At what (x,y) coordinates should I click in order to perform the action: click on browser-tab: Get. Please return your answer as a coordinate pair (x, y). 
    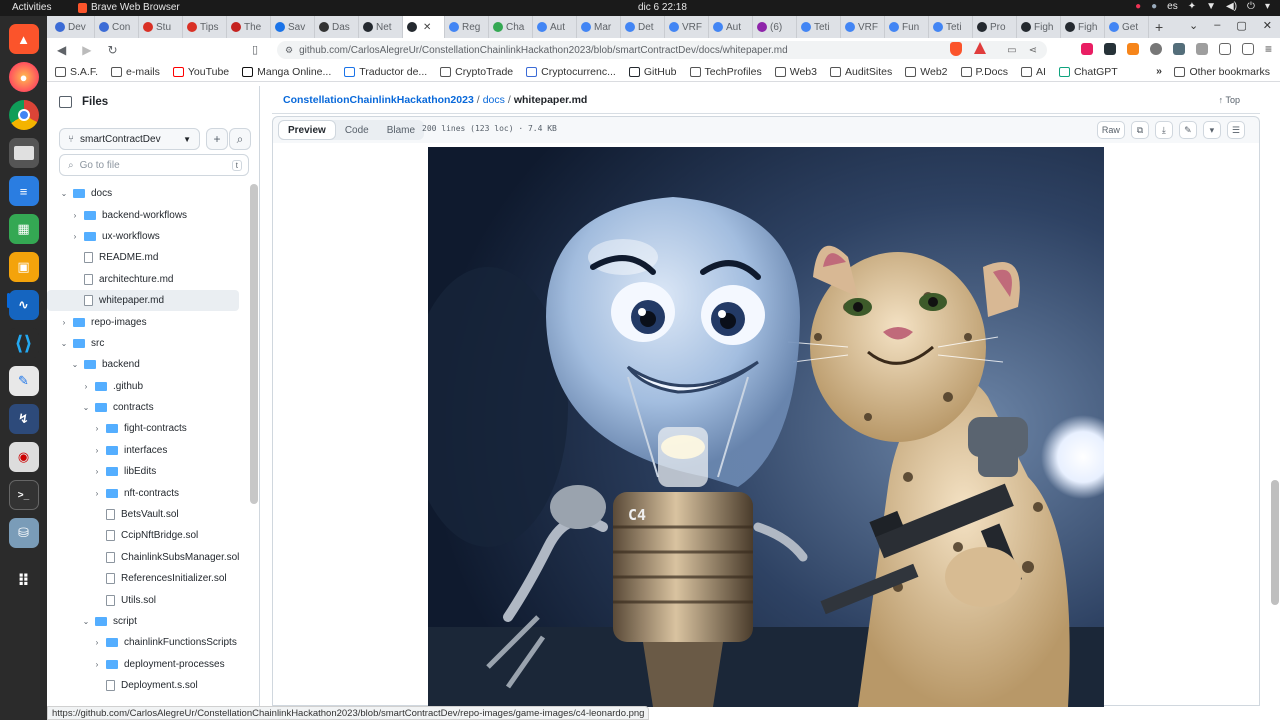
    Looking at the image, I should click on (1127, 27).